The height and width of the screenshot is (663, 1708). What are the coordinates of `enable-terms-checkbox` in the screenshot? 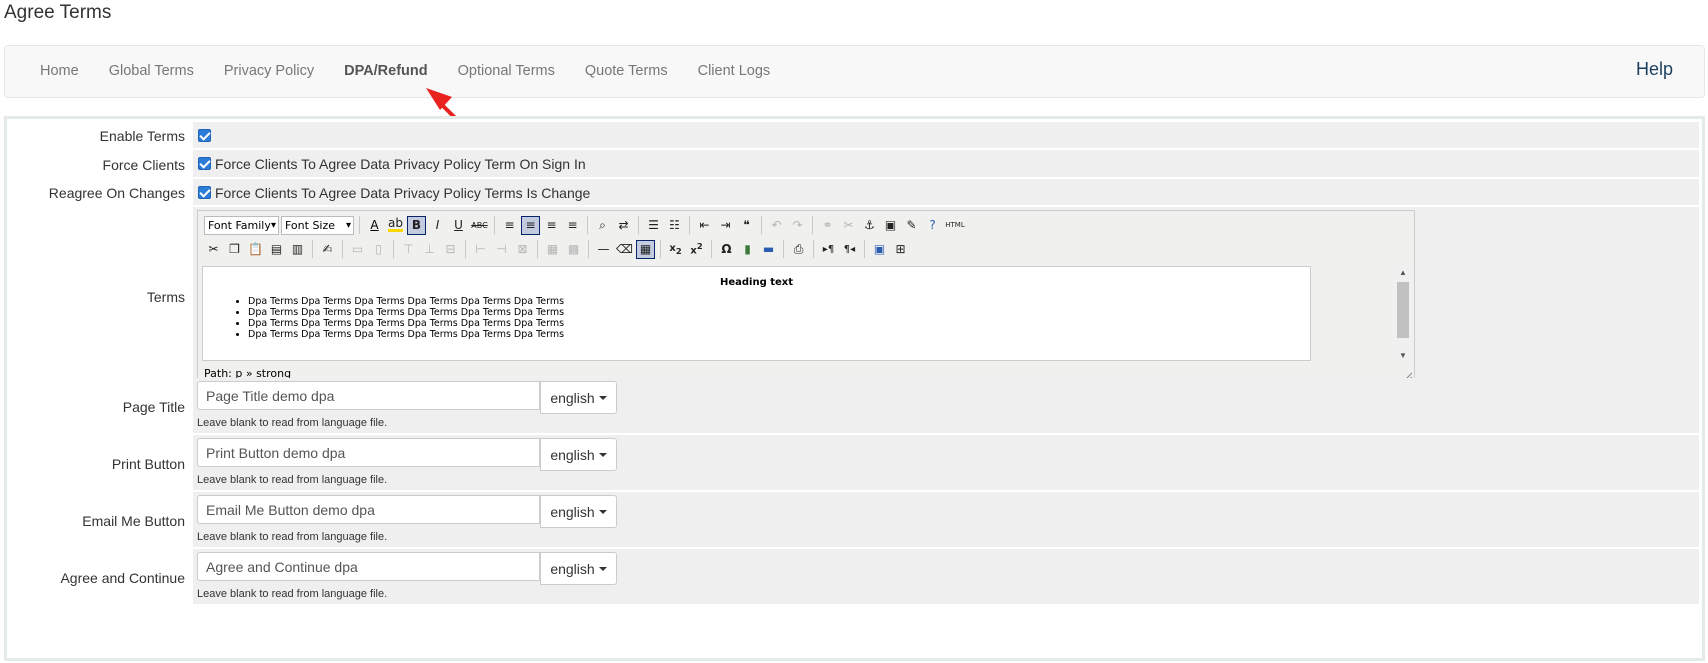 It's located at (204, 135).